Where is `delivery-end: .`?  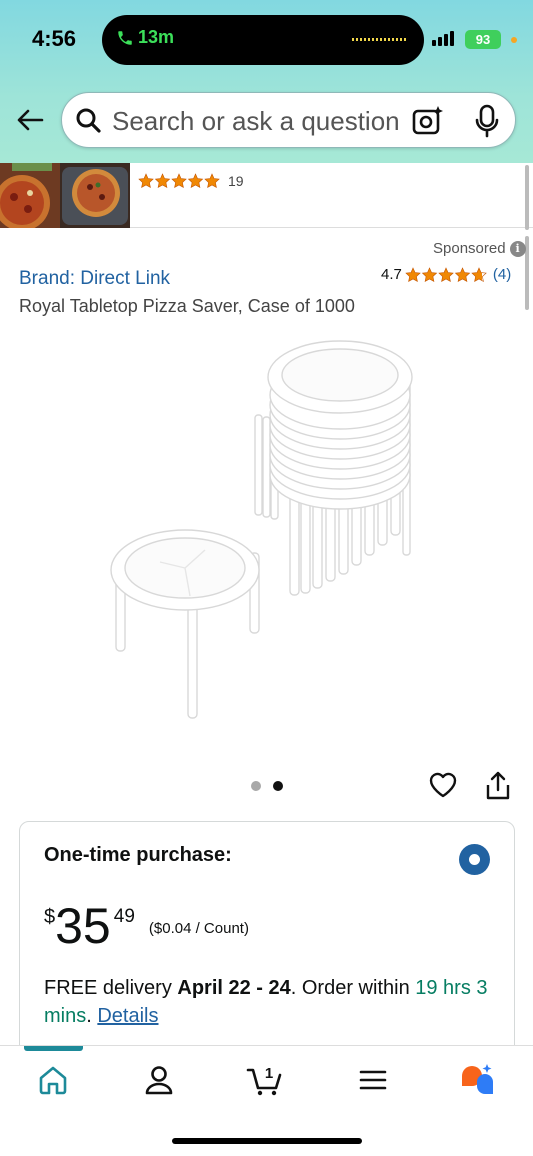
delivery-end: . is located at coordinates (92, 1016).